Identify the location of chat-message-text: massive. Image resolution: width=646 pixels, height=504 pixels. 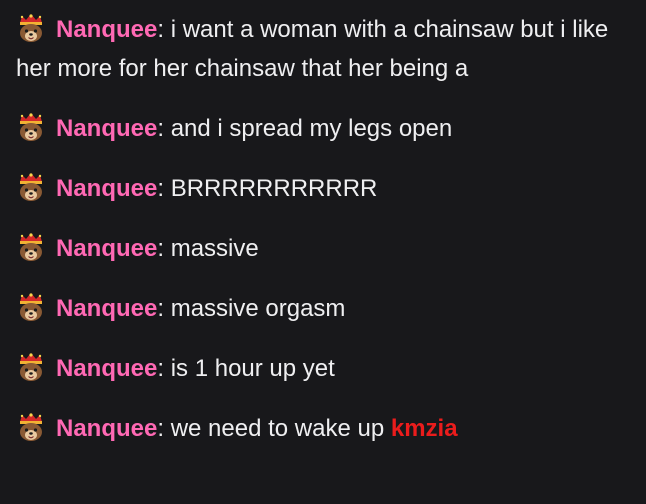
(214, 248).